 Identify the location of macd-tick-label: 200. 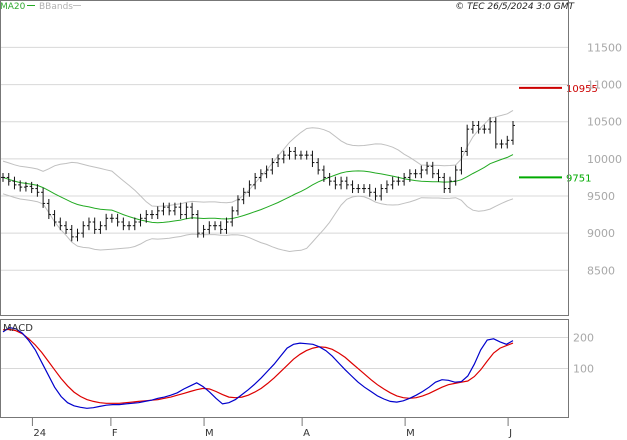
(583, 338).